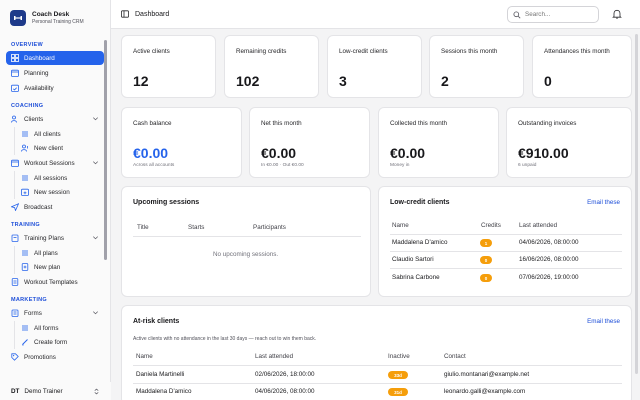 Image resolution: width=640 pixels, height=400 pixels. I want to click on column-header: Starts, so click(196, 227).